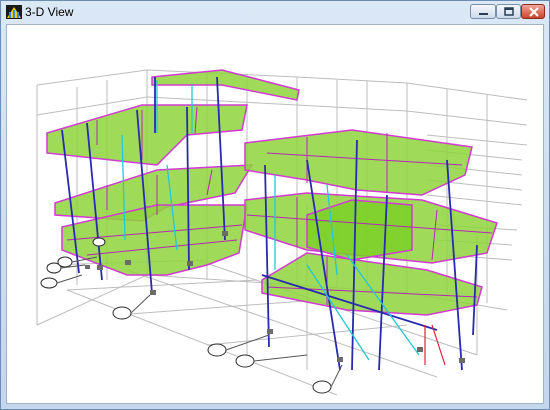  What do you see at coordinates (435, 345) in the screenshot?
I see `red-bracing` at bounding box center [435, 345].